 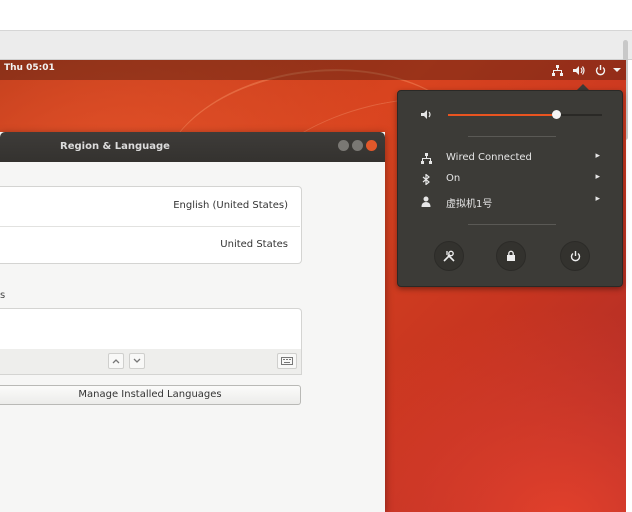 I want to click on input-sources-list, so click(x=151, y=329).